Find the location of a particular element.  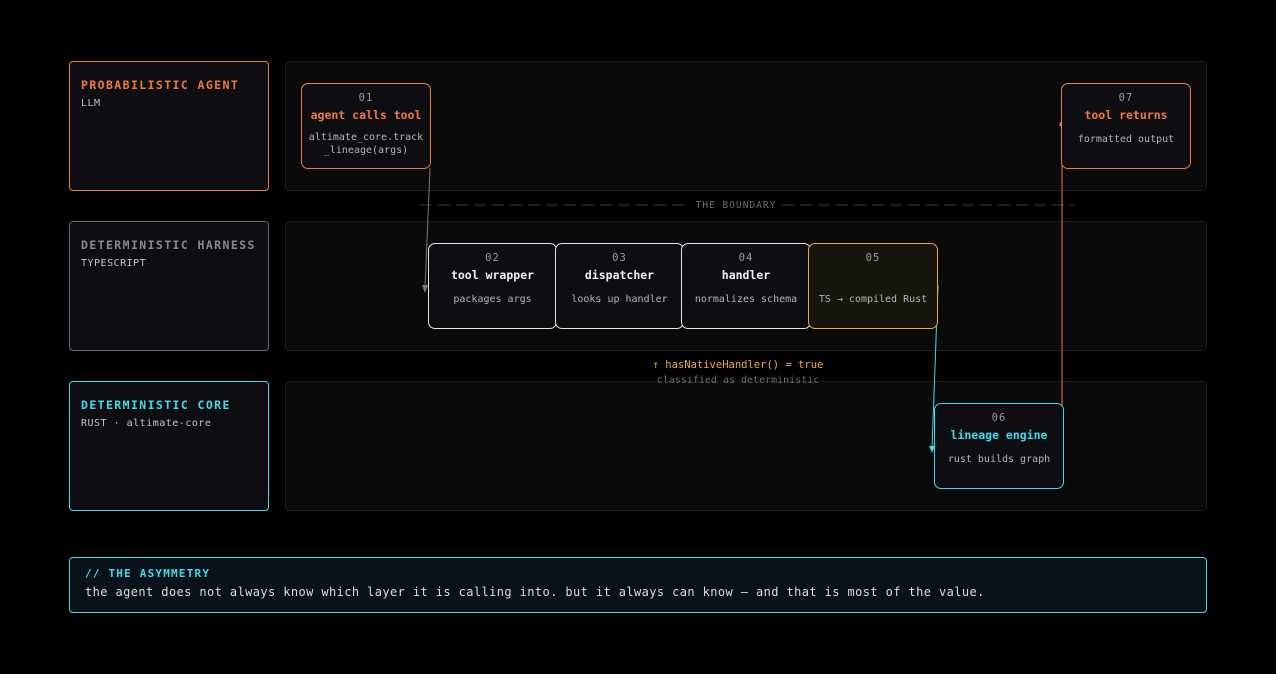

native-handler-note: ↑ hasNativeHandler() = true is located at coordinates (738, 365).